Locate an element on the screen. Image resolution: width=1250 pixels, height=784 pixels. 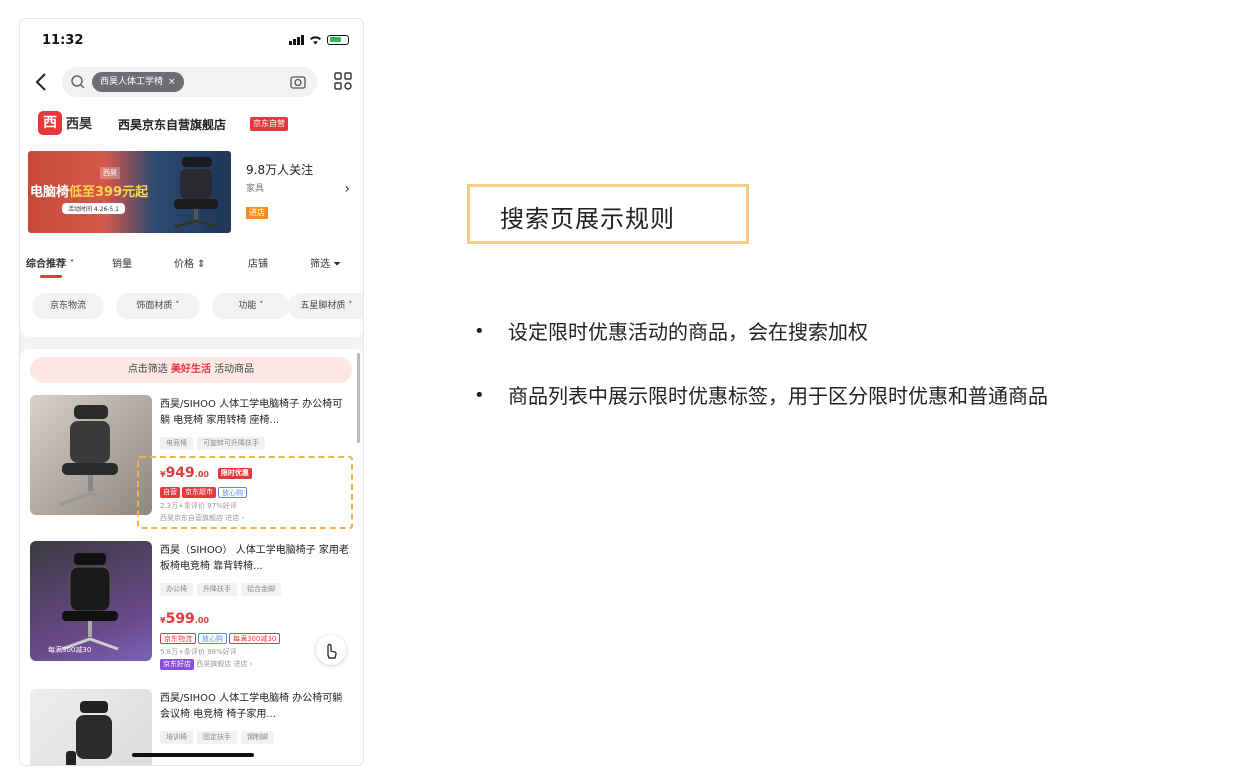
shop-link-text: 西昊旗舰店 进店 › is located at coordinates (224, 664).